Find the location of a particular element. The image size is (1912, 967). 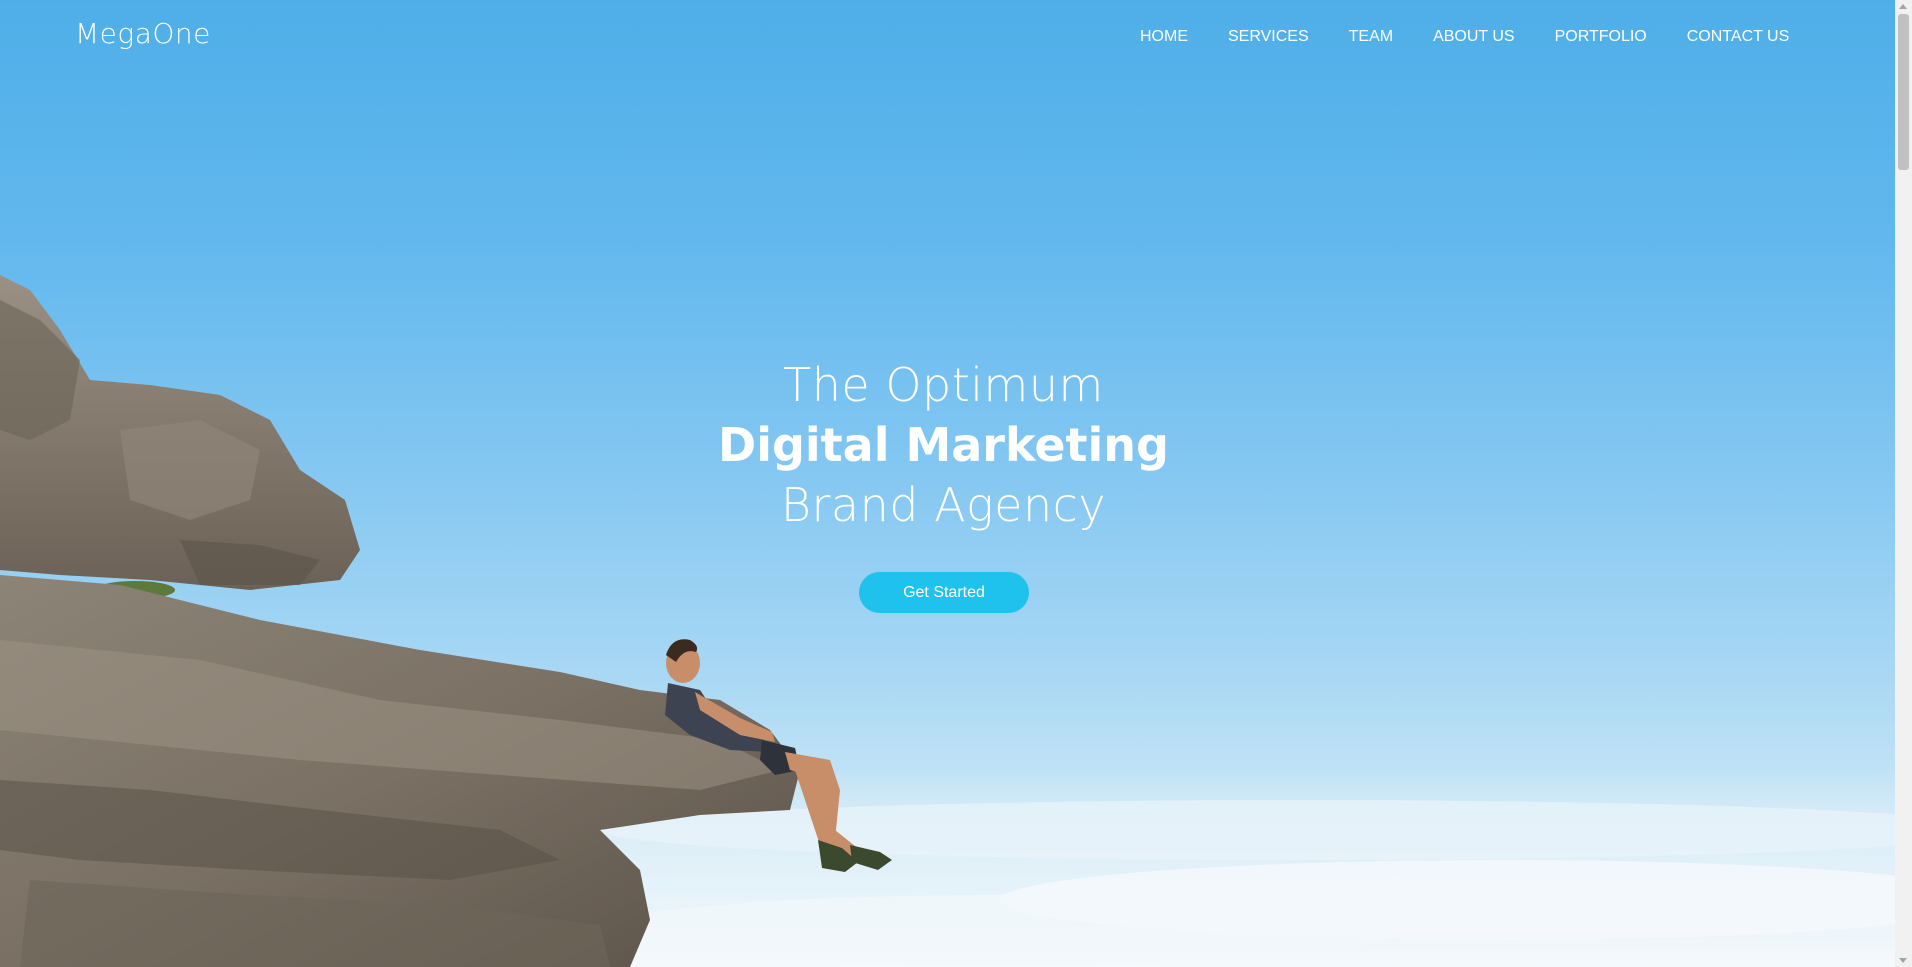

hero-headline-line3: Brand Agency is located at coordinates (943, 505).